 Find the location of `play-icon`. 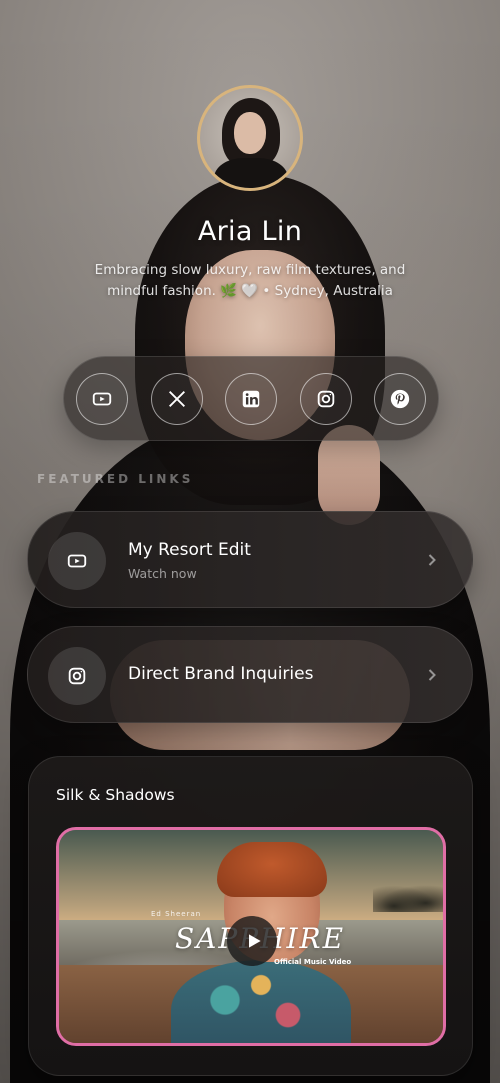

play-icon is located at coordinates (254, 941).